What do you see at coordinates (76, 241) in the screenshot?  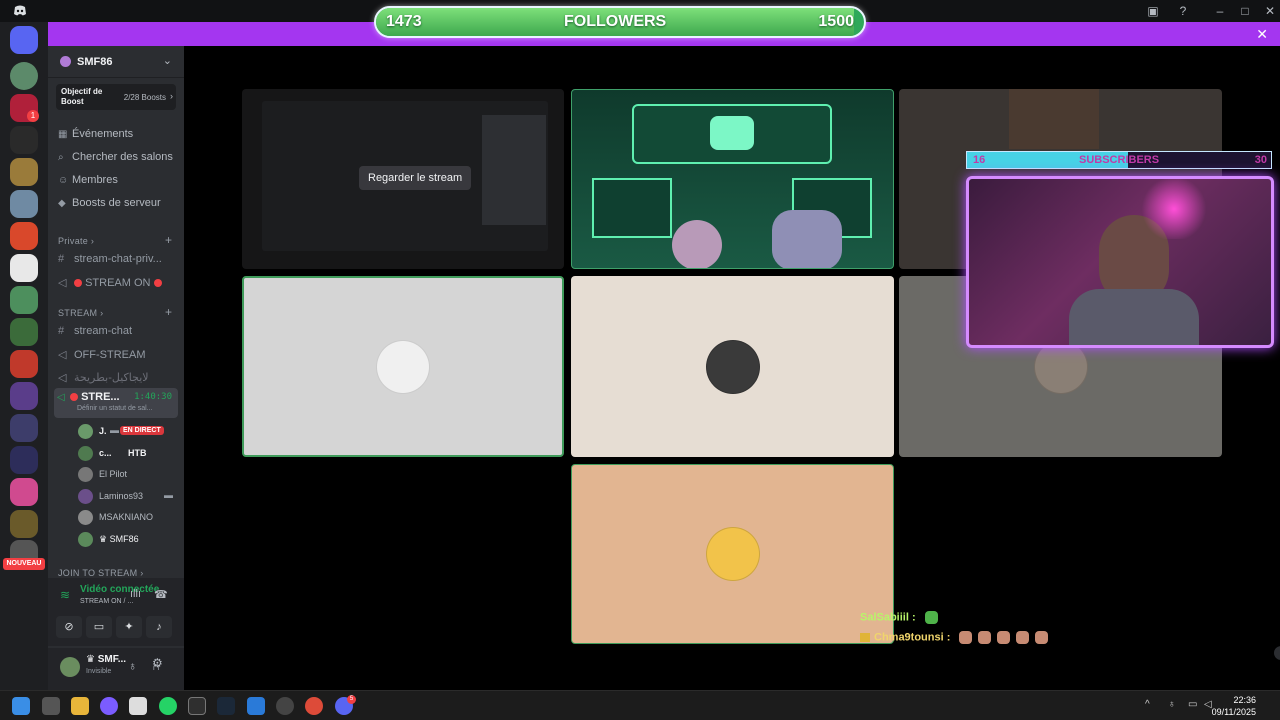 I see `category-private: Private ›` at bounding box center [76, 241].